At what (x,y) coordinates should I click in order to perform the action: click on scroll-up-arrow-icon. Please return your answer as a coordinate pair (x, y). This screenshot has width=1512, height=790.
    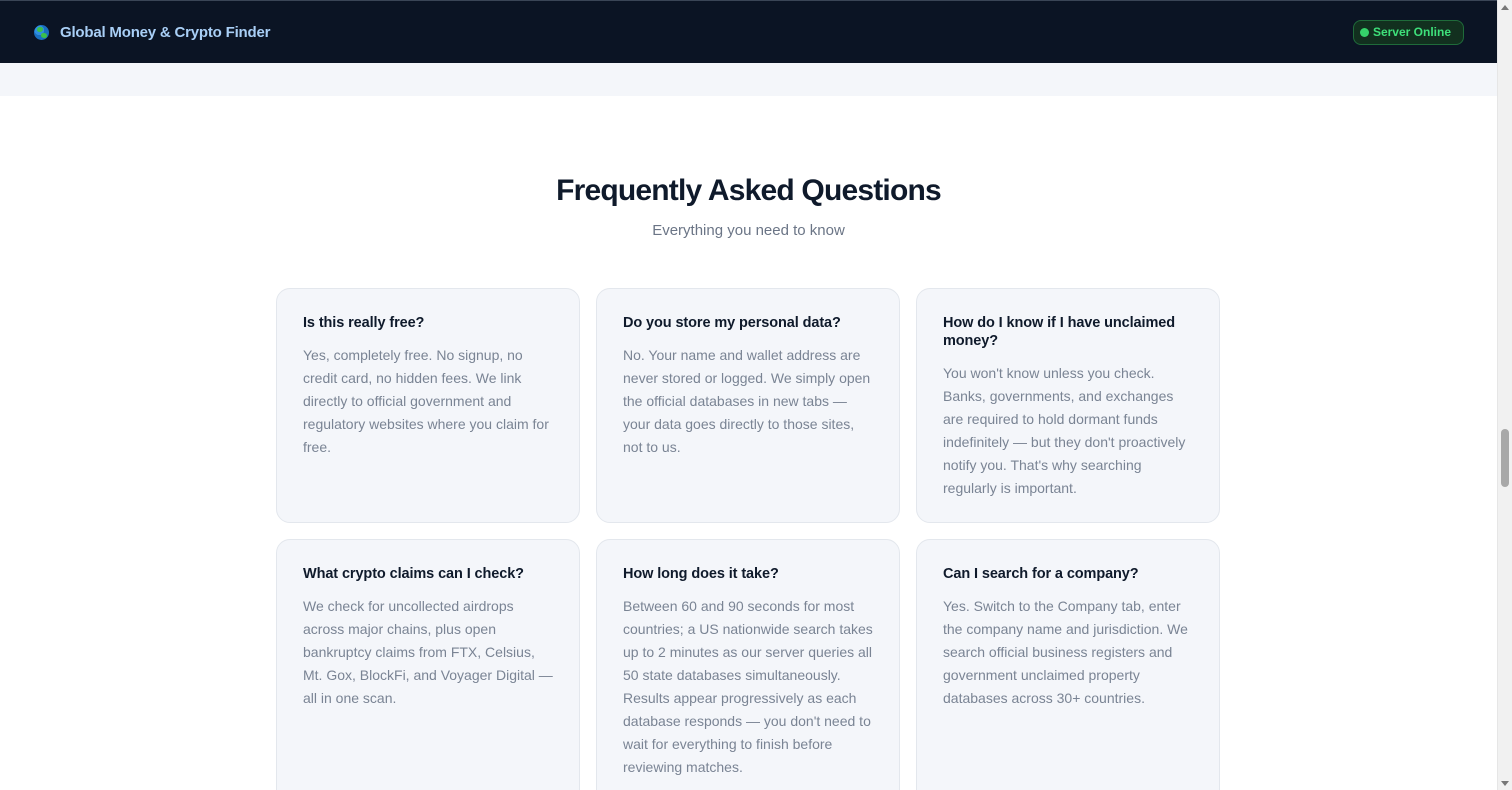
    Looking at the image, I should click on (1505, 7).